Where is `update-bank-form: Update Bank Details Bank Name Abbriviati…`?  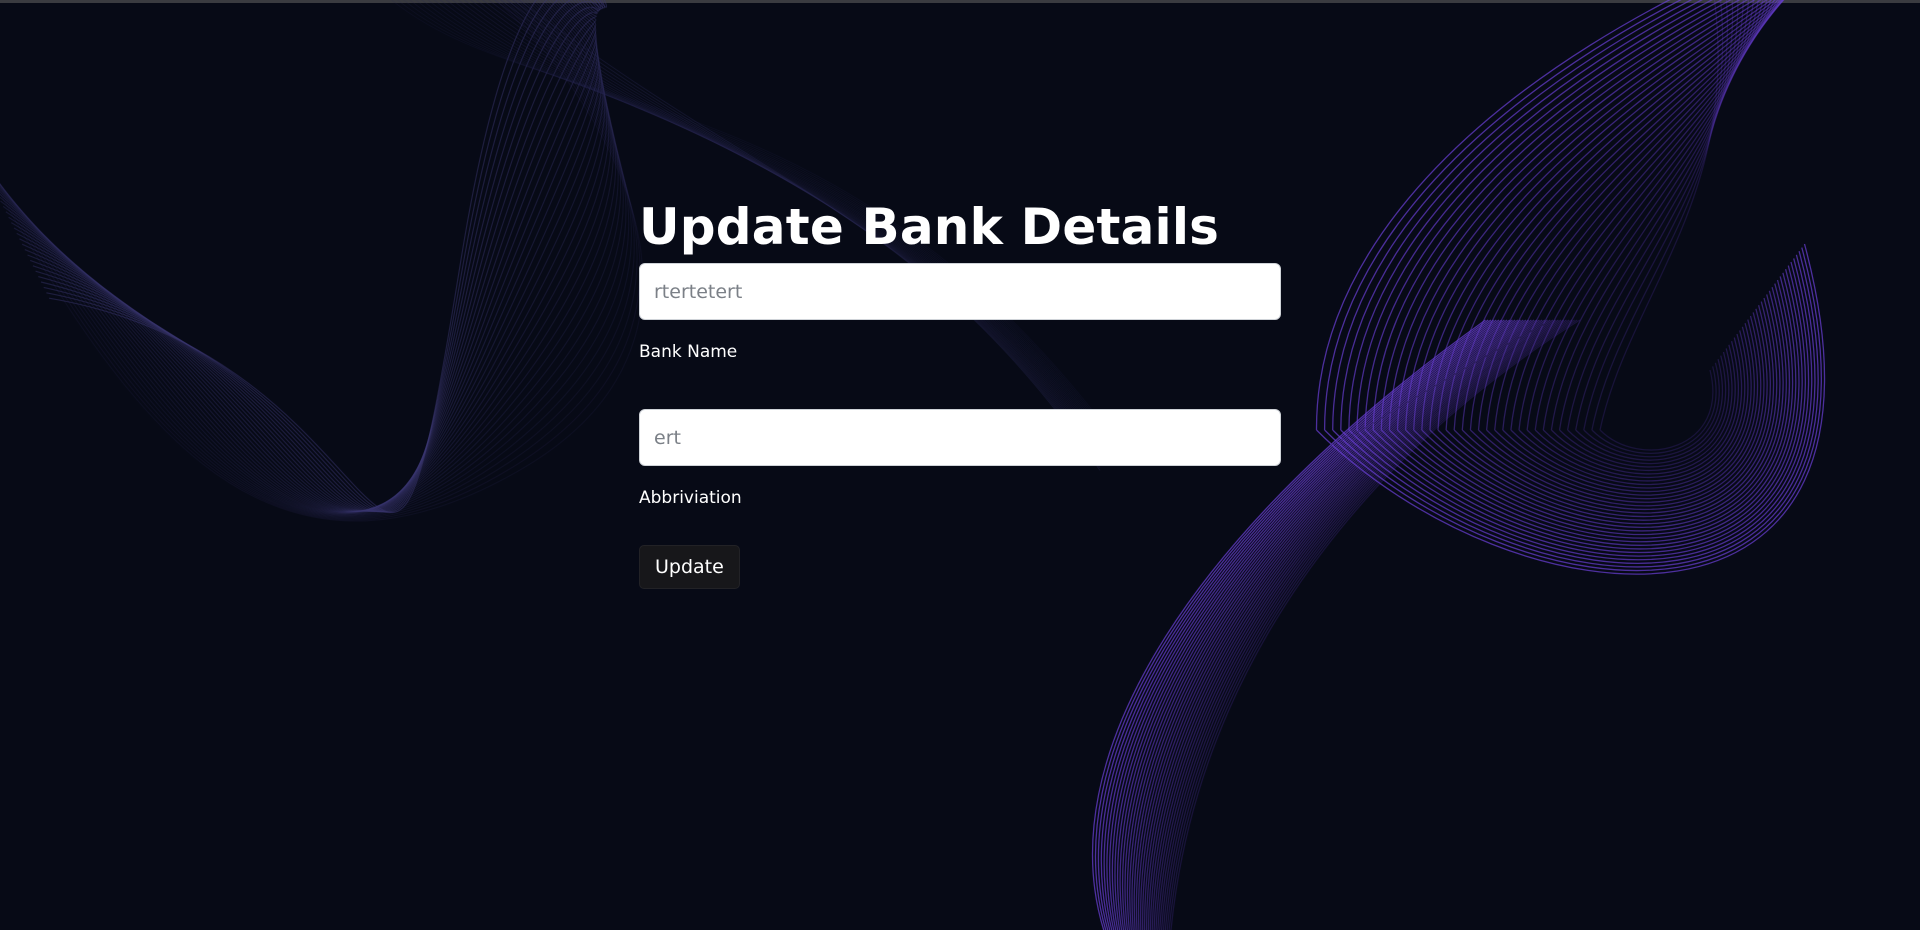 update-bank-form: Update Bank Details Bank Name Abbriviati… is located at coordinates (960, 392).